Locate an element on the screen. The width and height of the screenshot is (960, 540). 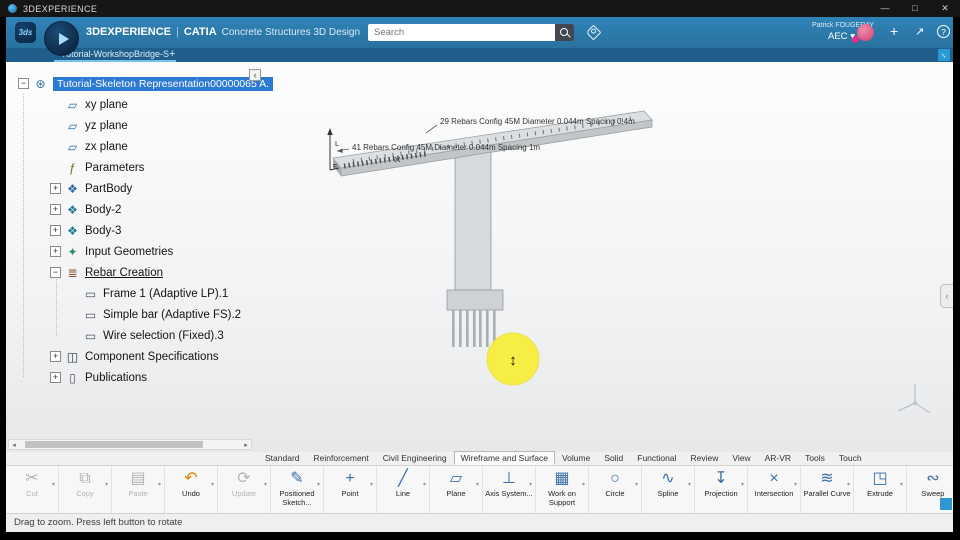
tree-item-label: xy plane is located at coordinates (106, 105).